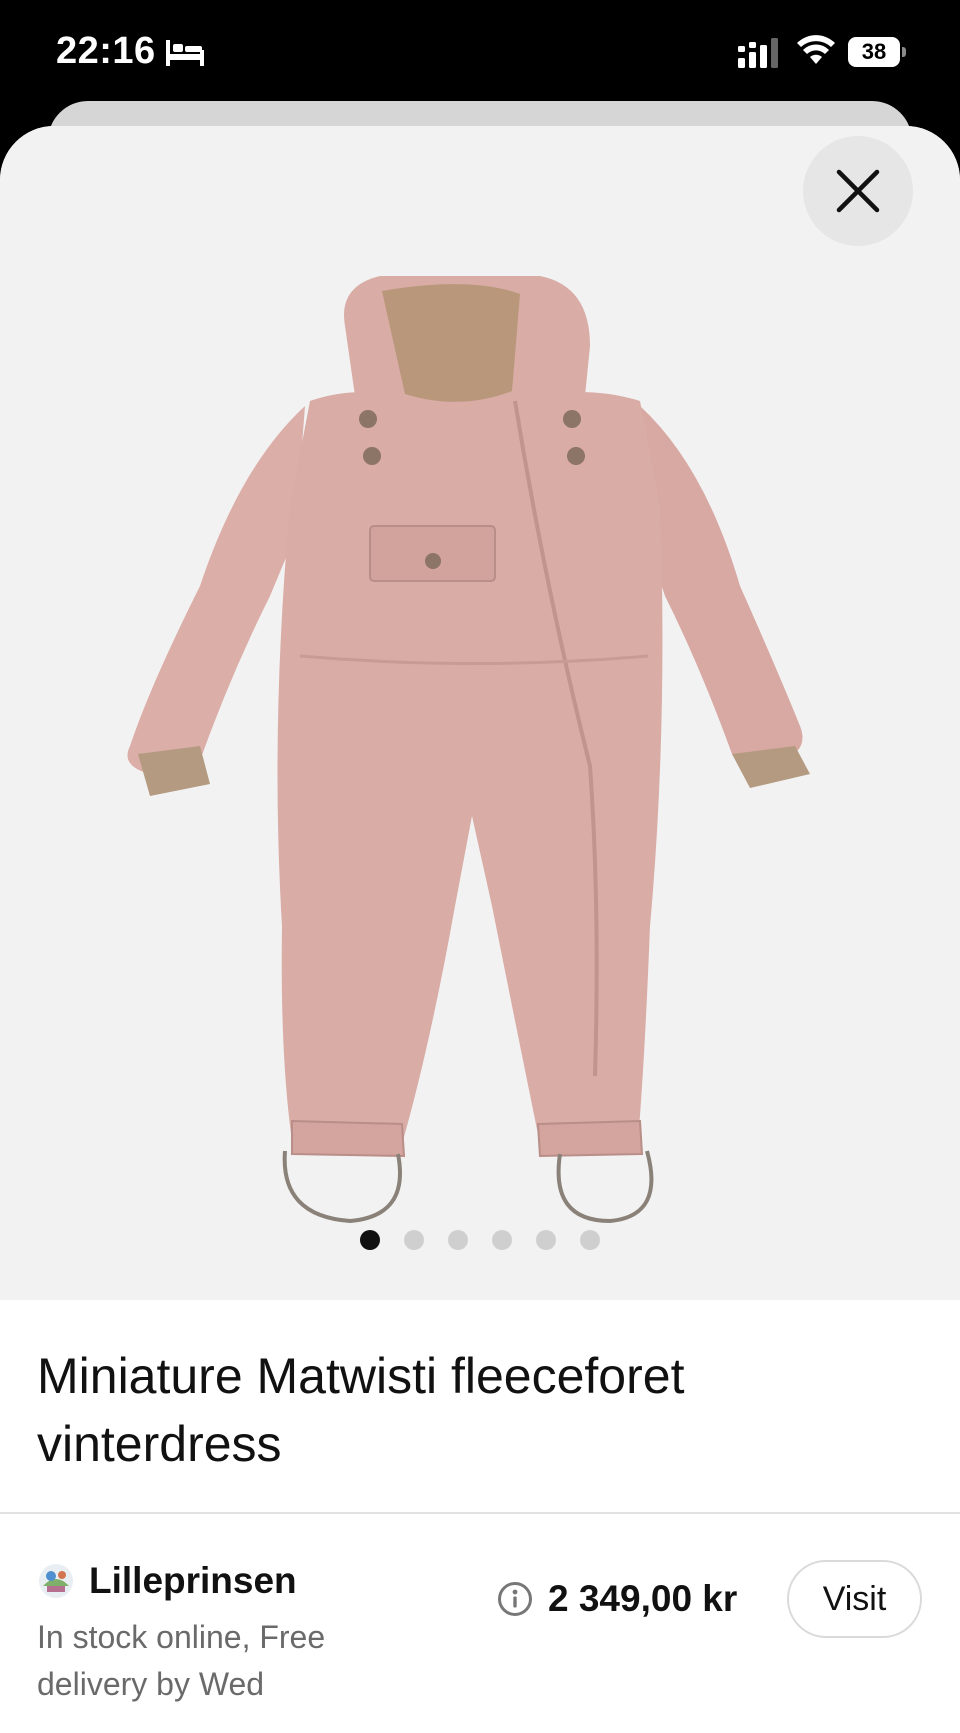 The height and width of the screenshot is (1733, 960). What do you see at coordinates (758, 53) in the screenshot?
I see `cellular-signal-icon` at bounding box center [758, 53].